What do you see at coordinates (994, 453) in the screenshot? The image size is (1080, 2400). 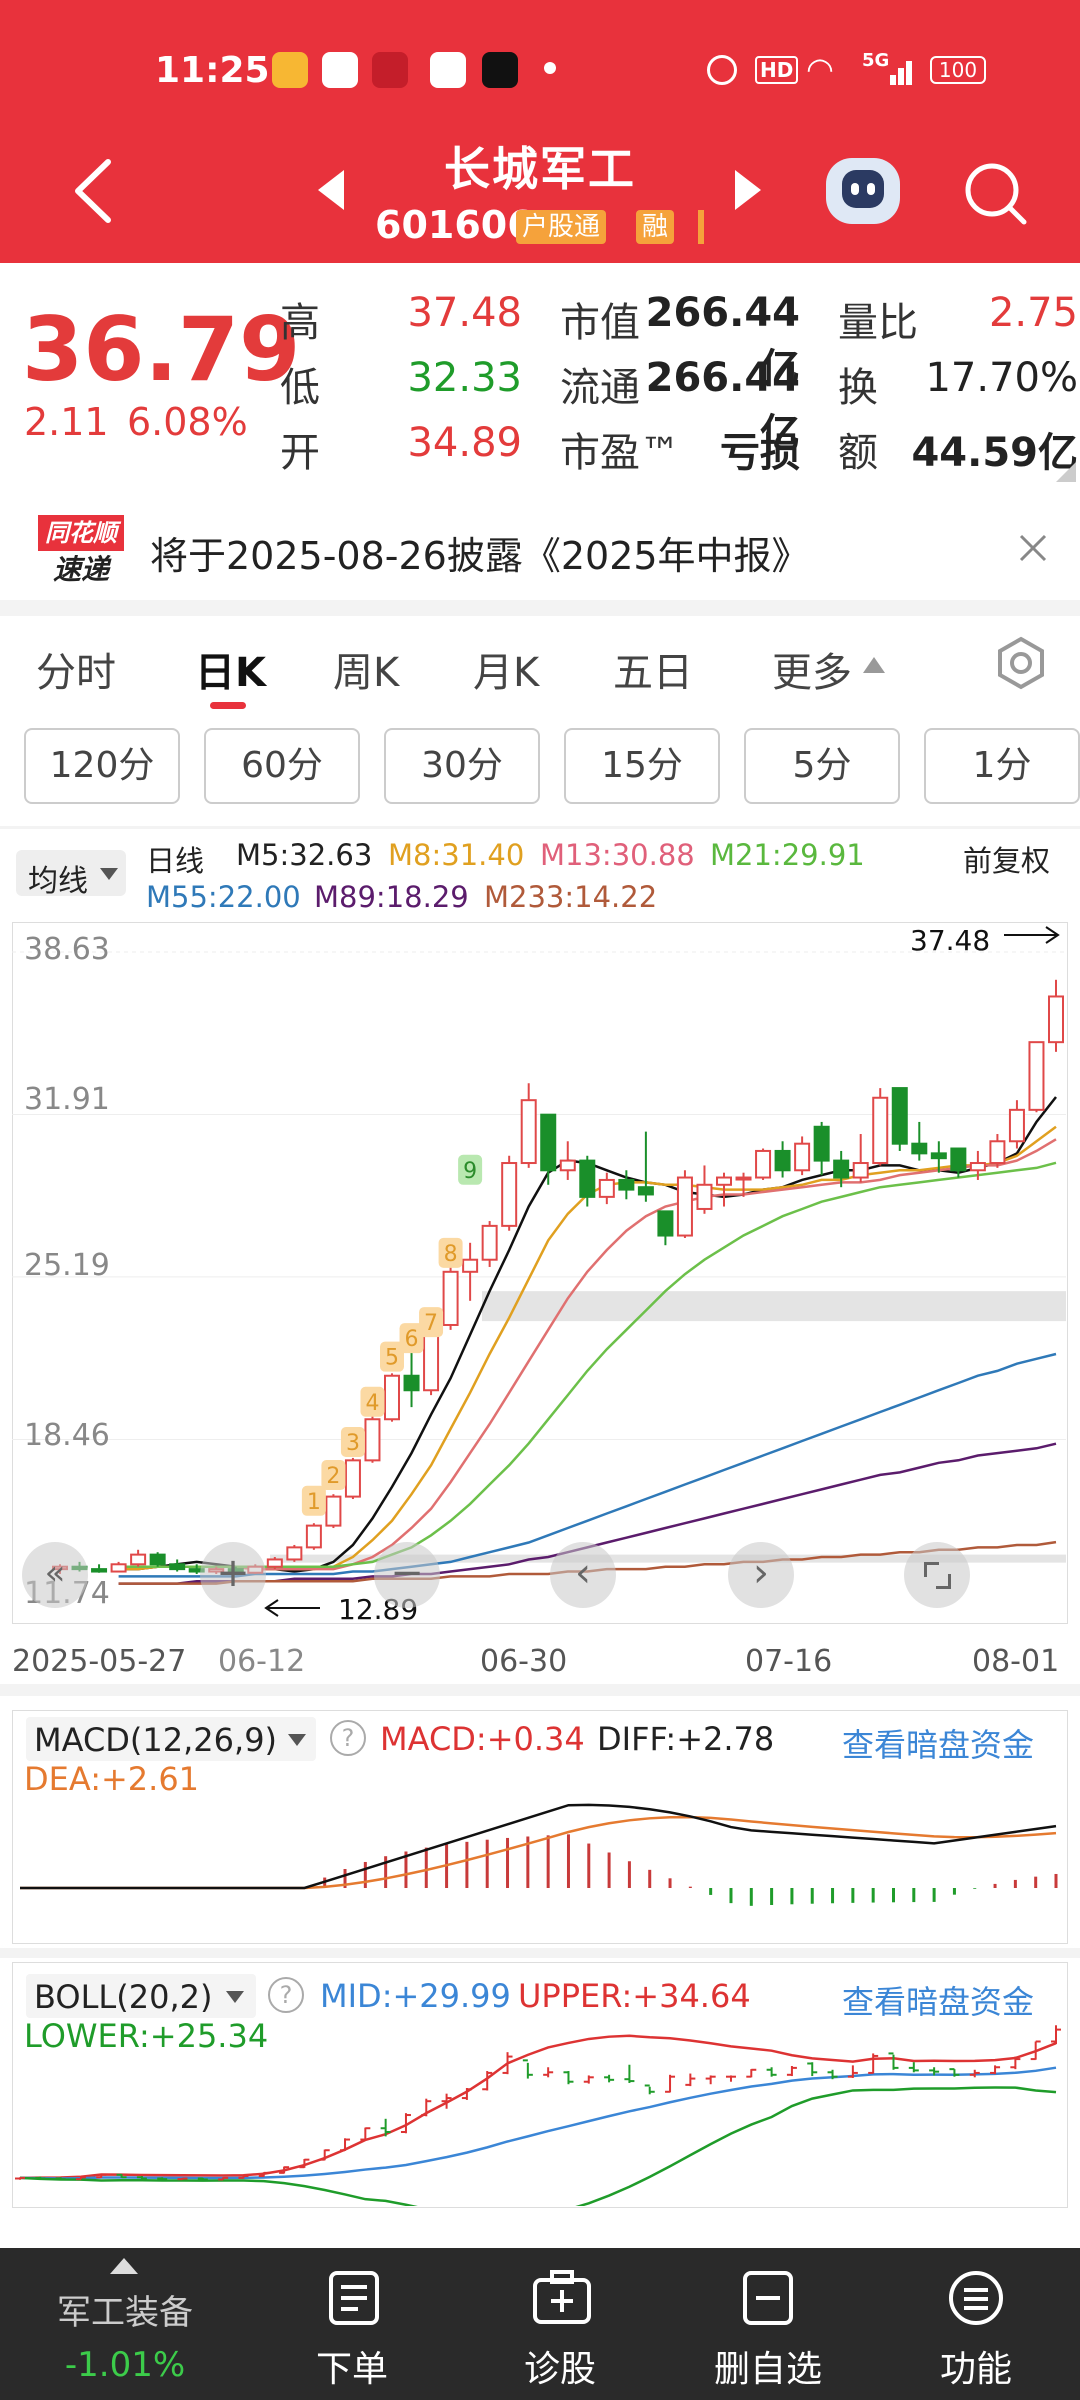 I see `amount-value: 44.59亿` at bounding box center [994, 453].